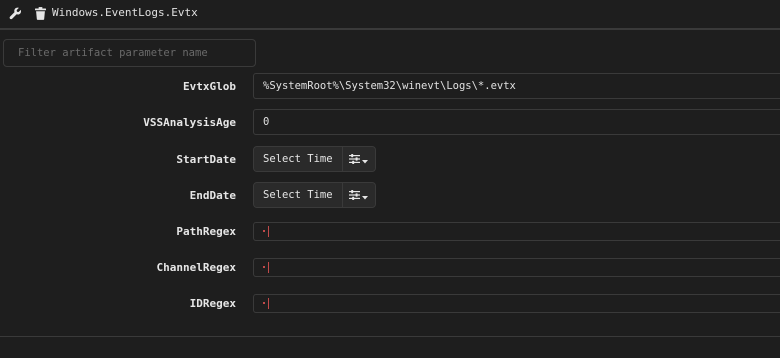 This screenshot has width=780, height=358. I want to click on idregex-editor, so click(516, 303).